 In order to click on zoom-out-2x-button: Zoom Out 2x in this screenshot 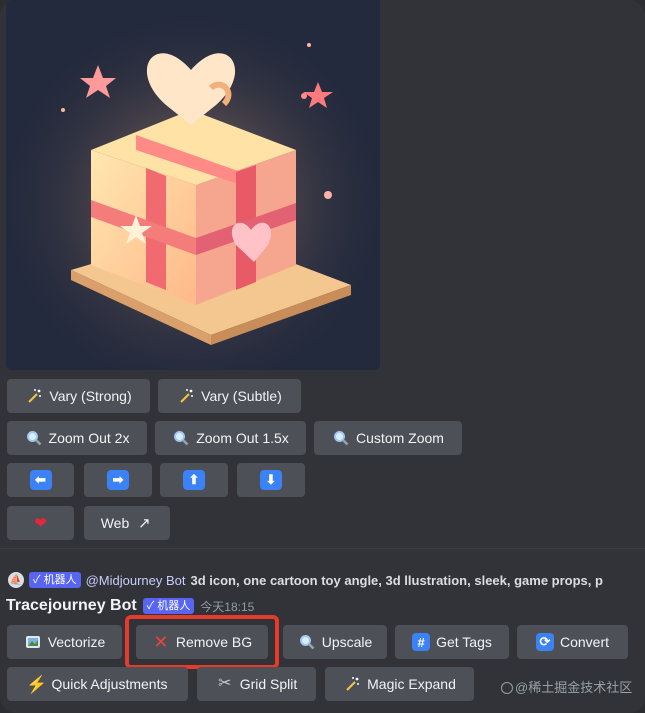, I will do `click(77, 438)`.